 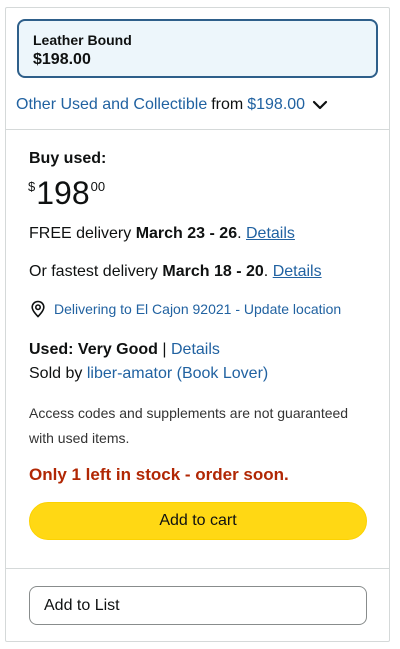 I want to click on free-delivery-dates: March 23 - 26, so click(x=186, y=233).